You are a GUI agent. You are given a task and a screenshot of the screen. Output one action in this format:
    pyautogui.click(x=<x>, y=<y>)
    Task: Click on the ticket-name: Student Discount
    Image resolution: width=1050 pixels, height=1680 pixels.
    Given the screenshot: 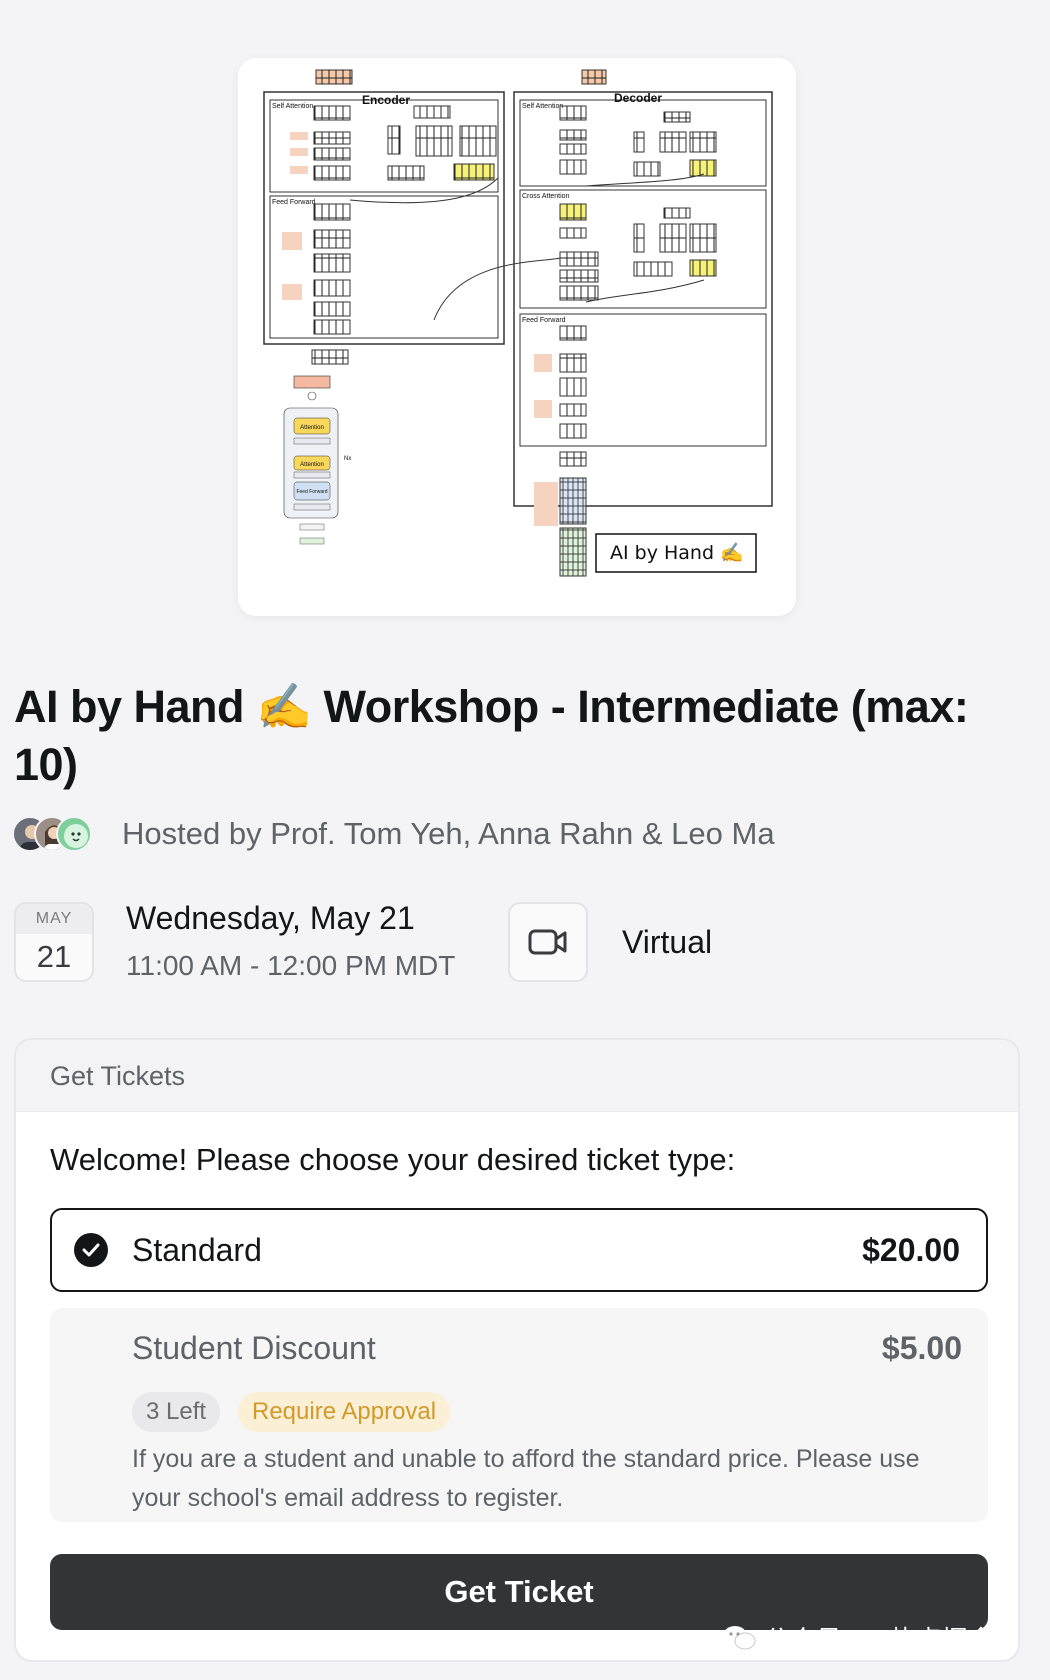 What is the action you would take?
    pyautogui.click(x=254, y=1348)
    